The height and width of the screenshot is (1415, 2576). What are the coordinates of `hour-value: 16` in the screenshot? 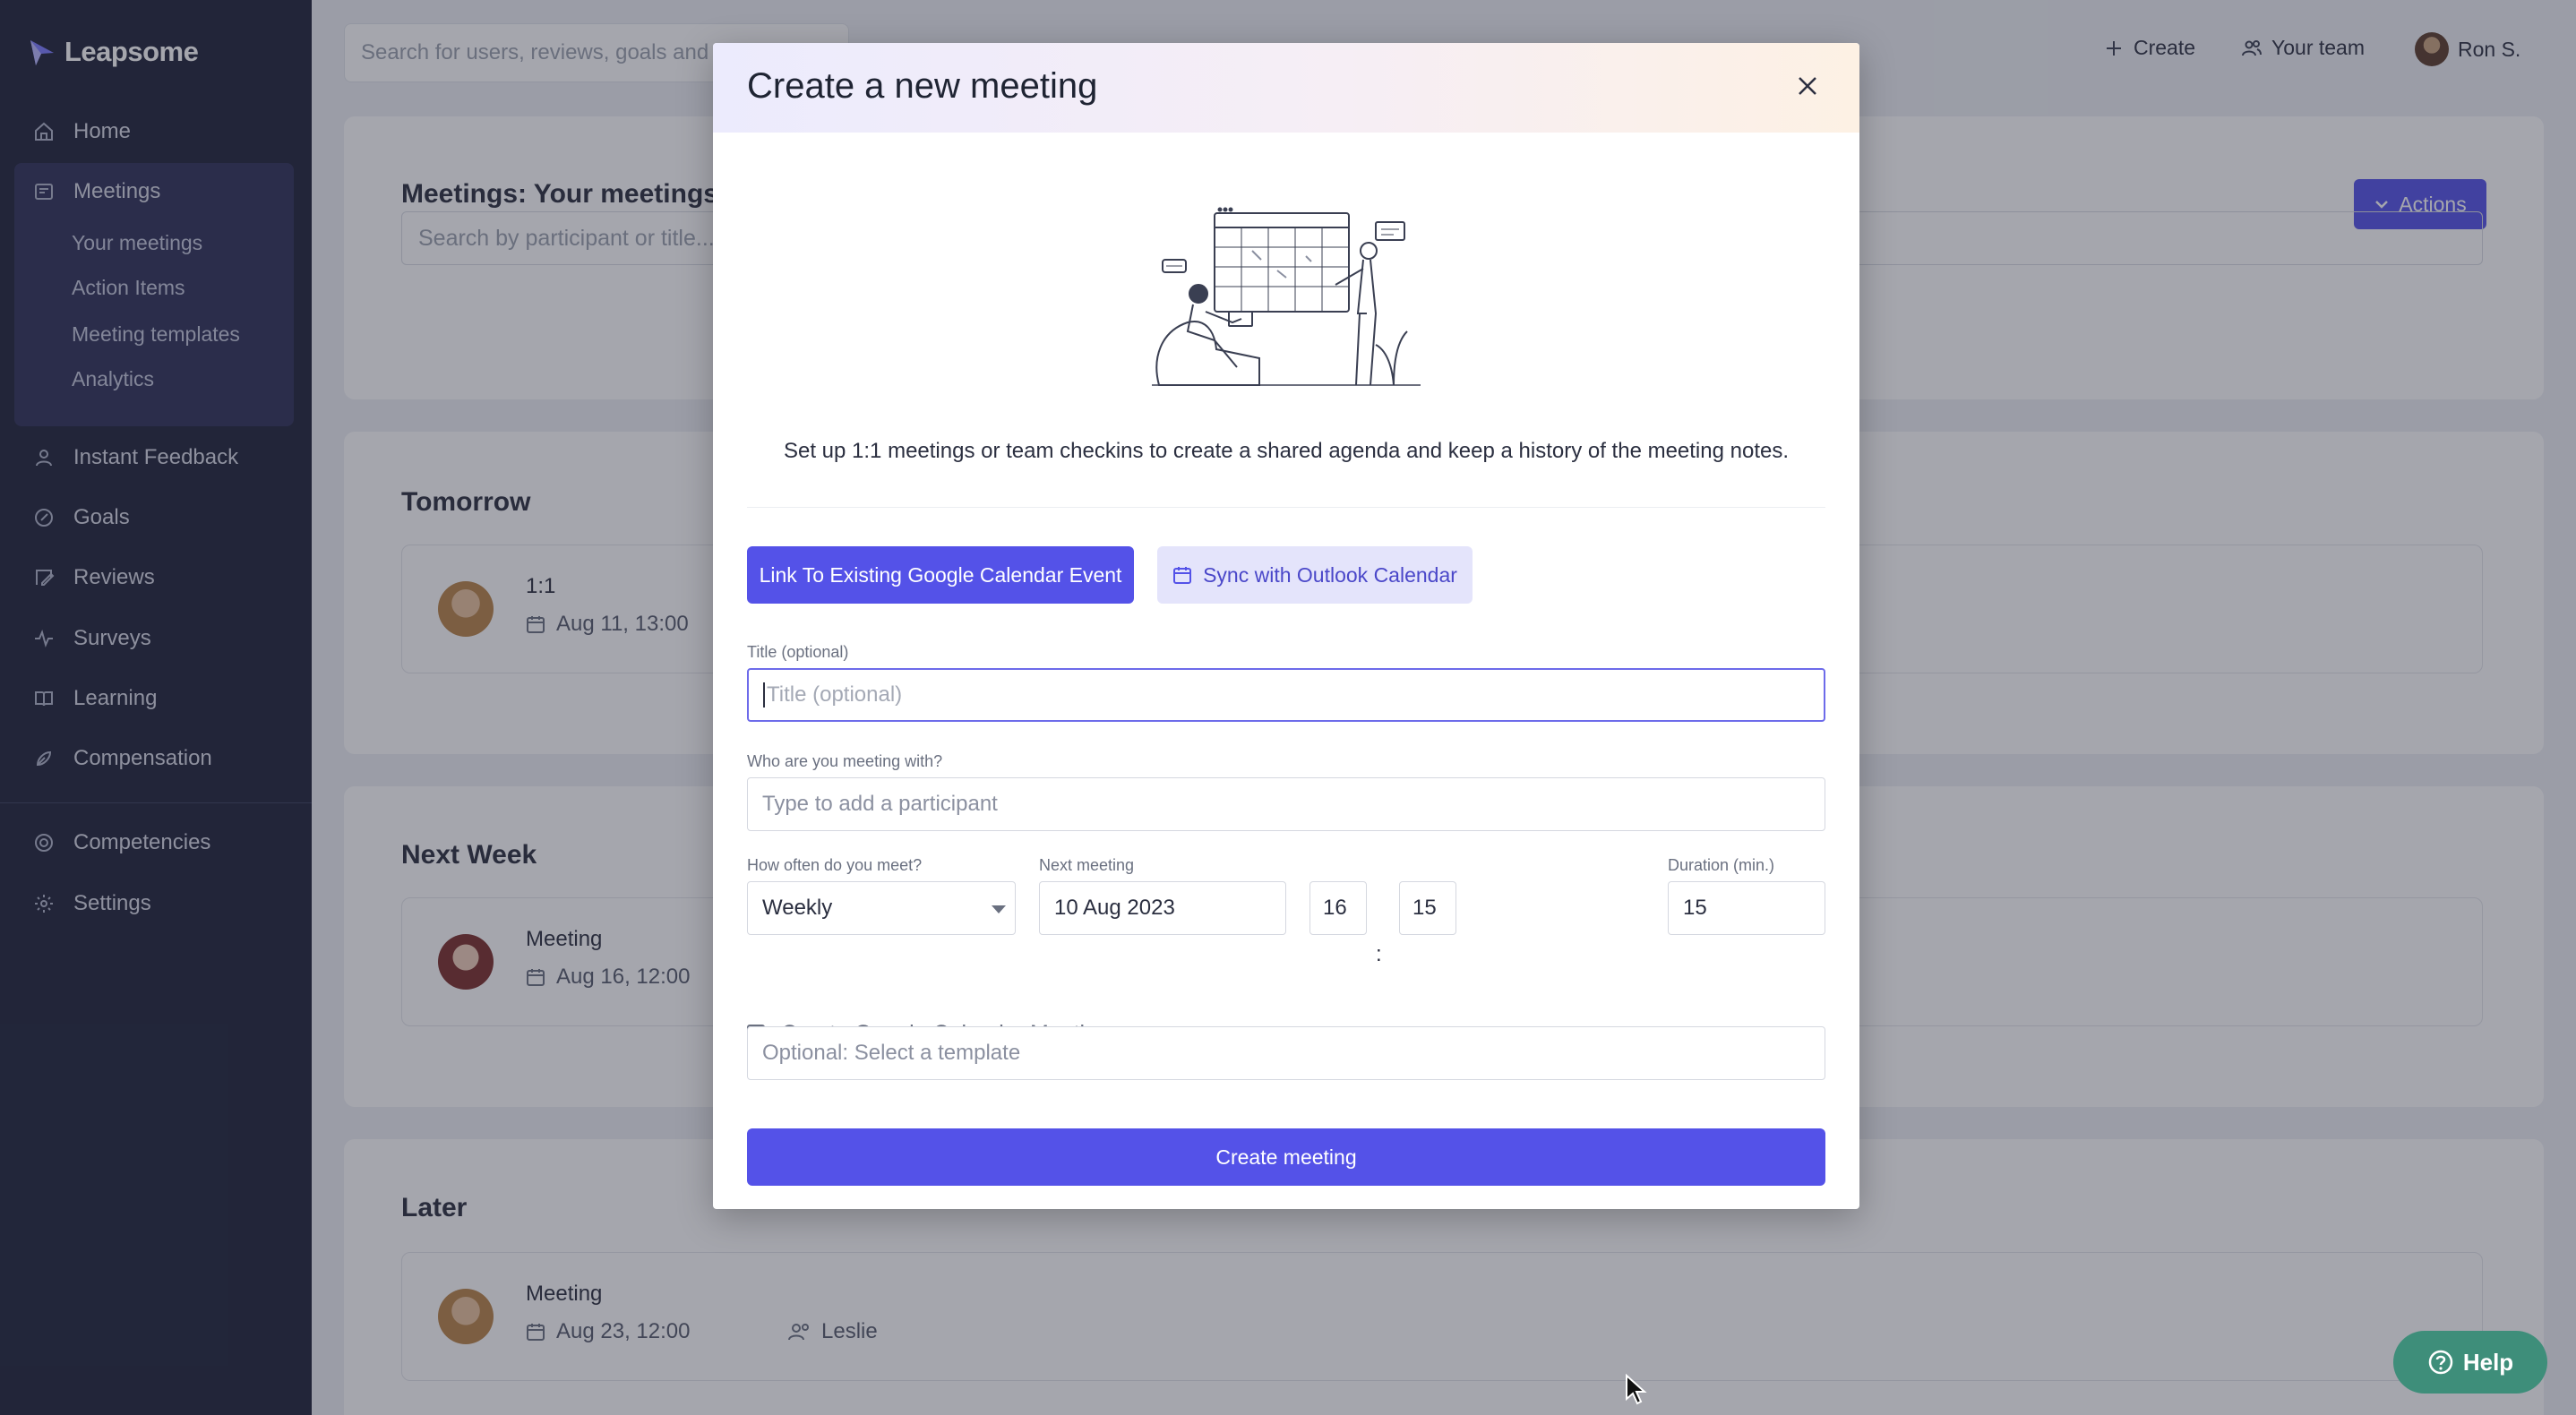 It's located at (1335, 908).